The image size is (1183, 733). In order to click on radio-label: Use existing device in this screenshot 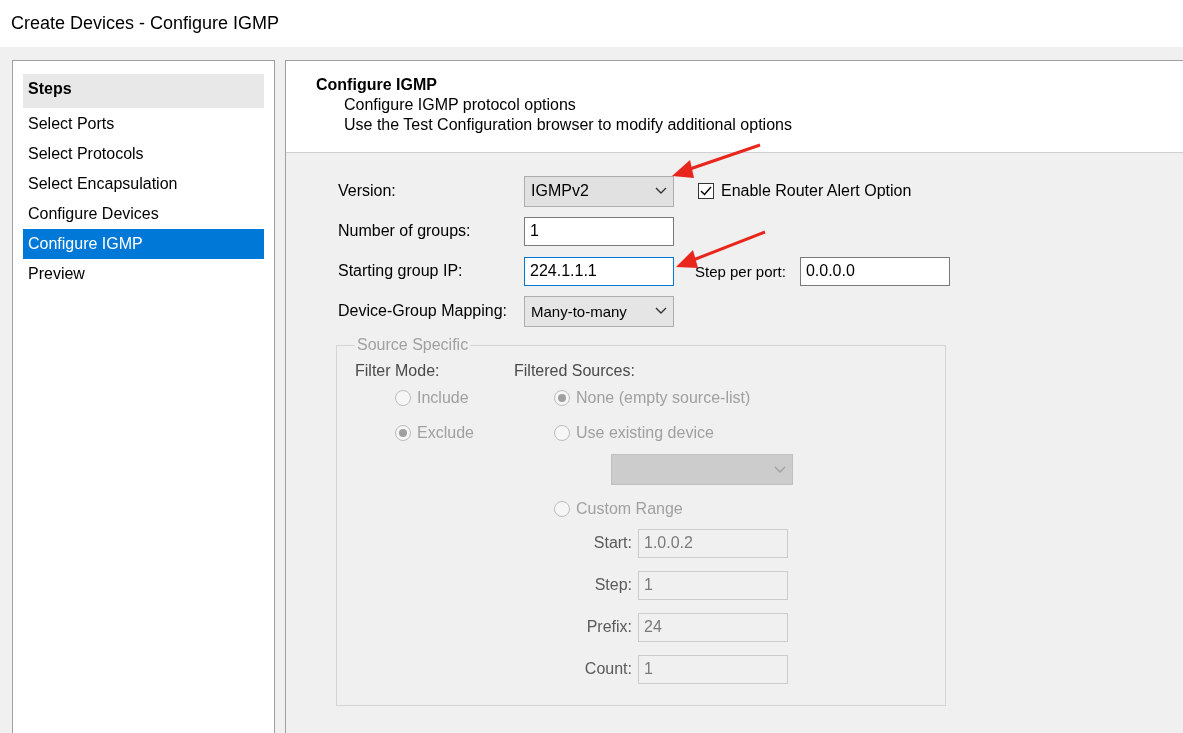, I will do `click(645, 432)`.